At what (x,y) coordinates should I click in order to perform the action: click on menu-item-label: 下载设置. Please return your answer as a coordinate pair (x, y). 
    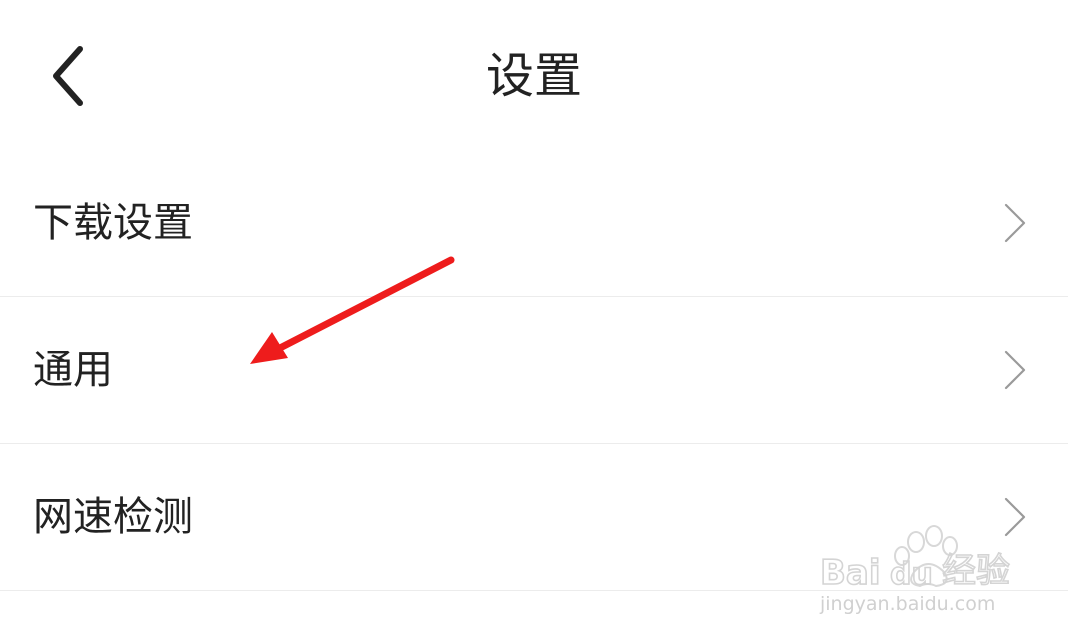
    Looking at the image, I should click on (113, 223).